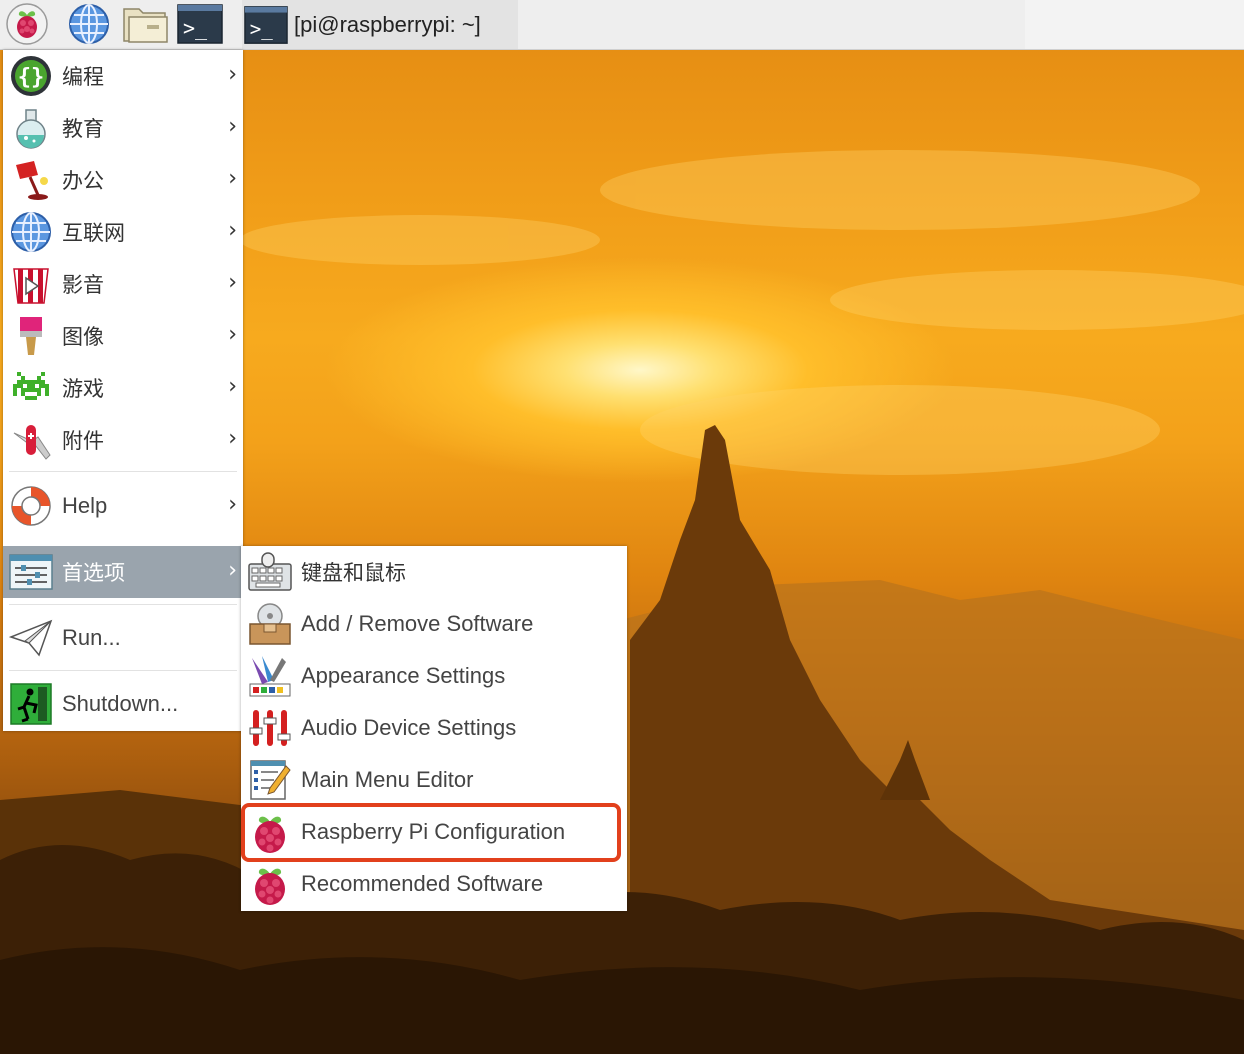  I want to click on menu-item-programming: {} 编程 ›, so click(123, 76).